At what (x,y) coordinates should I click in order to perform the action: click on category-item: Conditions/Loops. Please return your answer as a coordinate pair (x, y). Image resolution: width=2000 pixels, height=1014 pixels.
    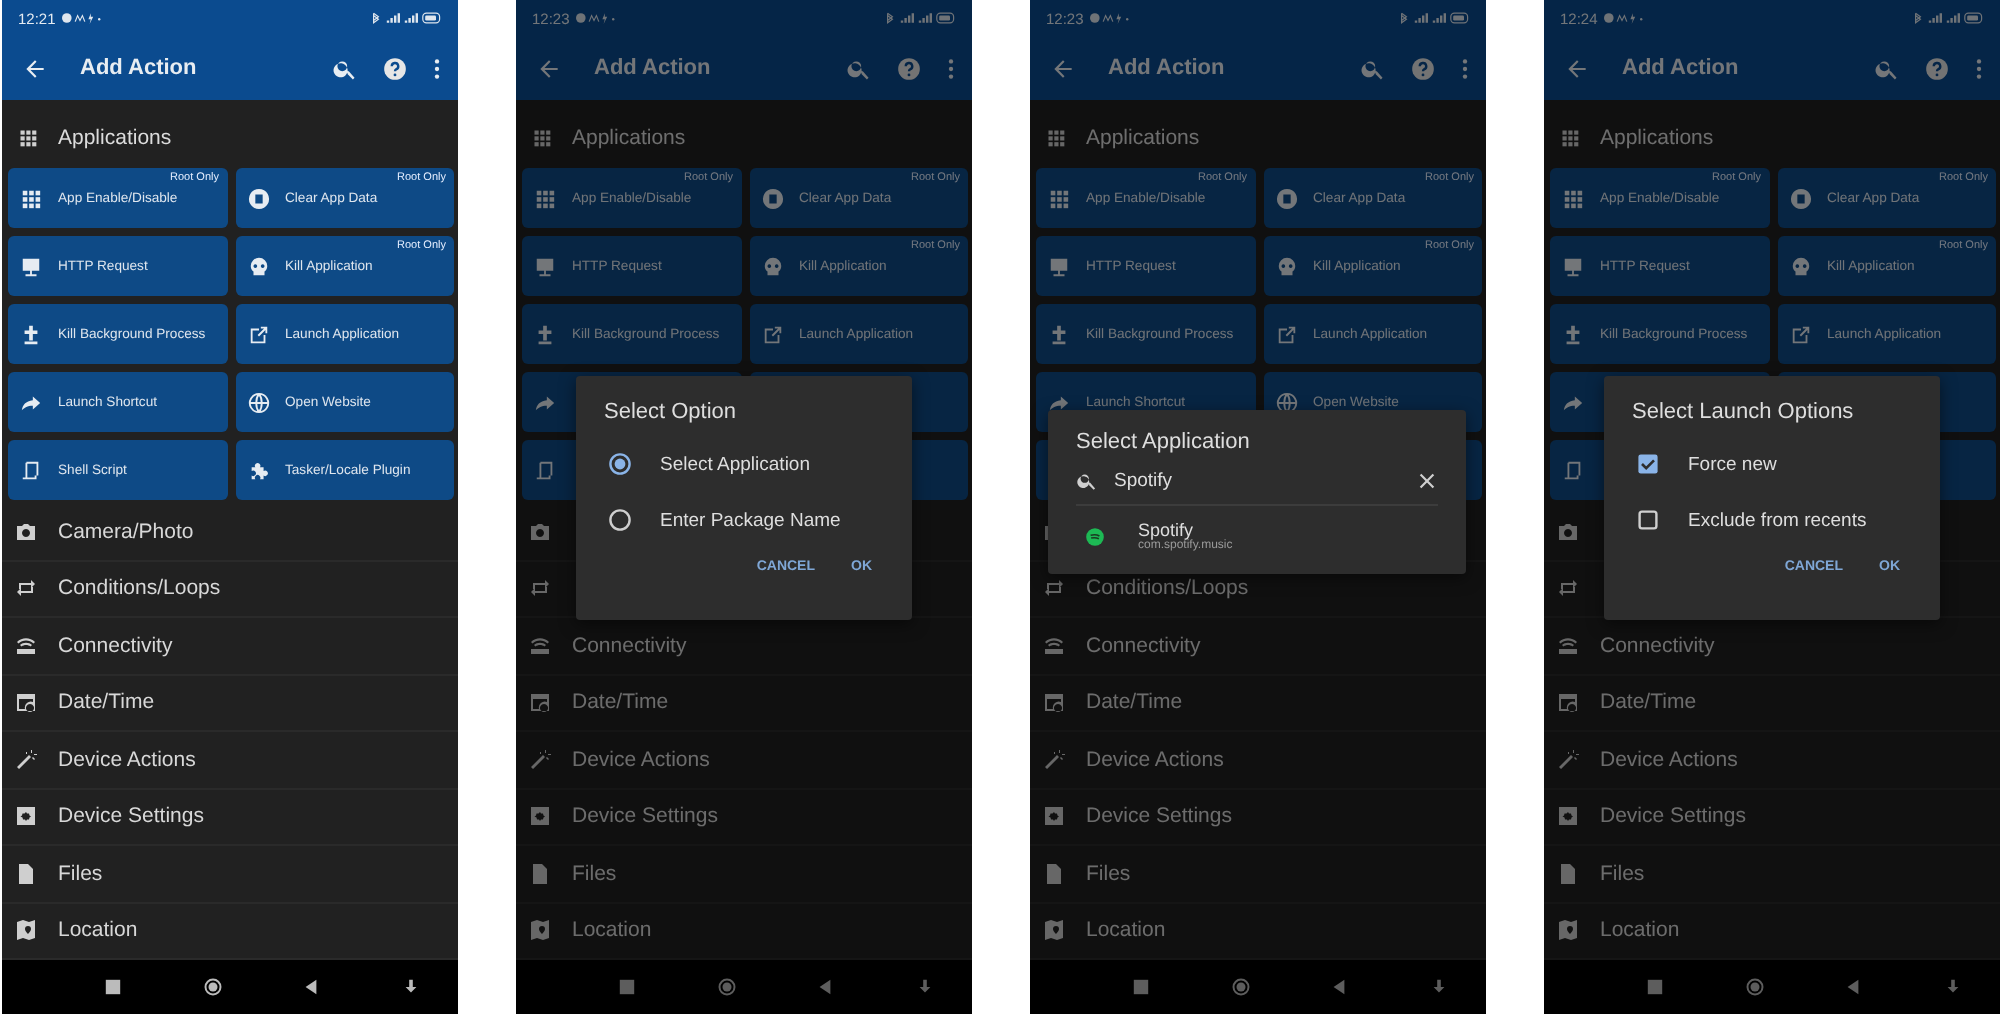
    Looking at the image, I should click on (230, 589).